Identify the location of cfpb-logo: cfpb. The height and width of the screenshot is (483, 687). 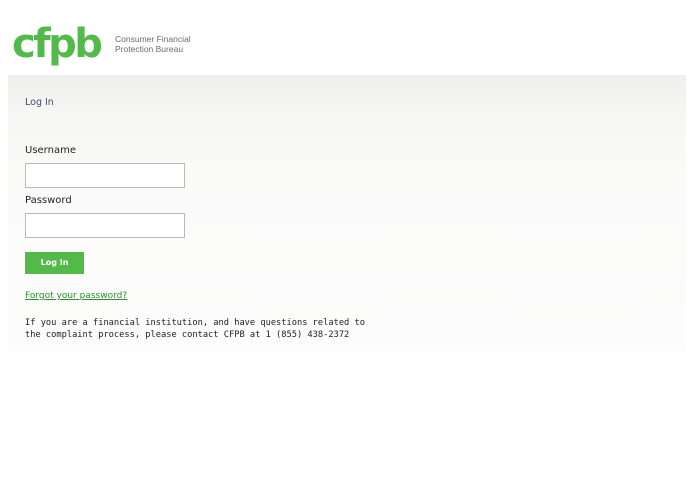
(58, 45).